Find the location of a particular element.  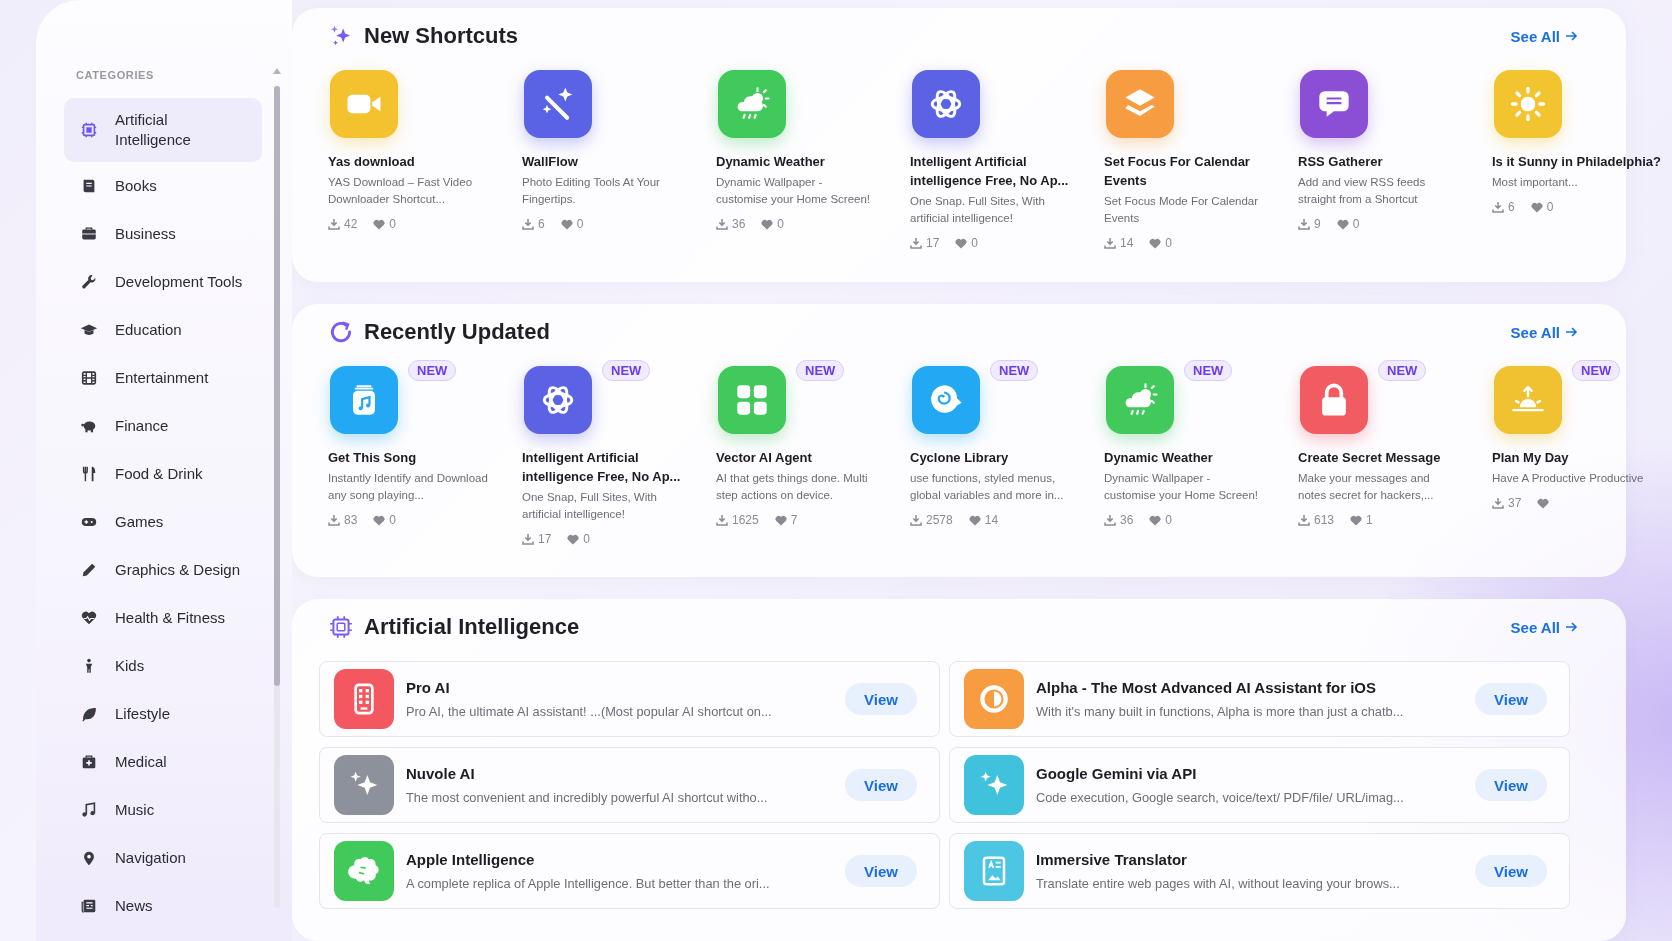

shortcut-title: Set Focus For Calendar Events is located at coordinates (1189, 171).